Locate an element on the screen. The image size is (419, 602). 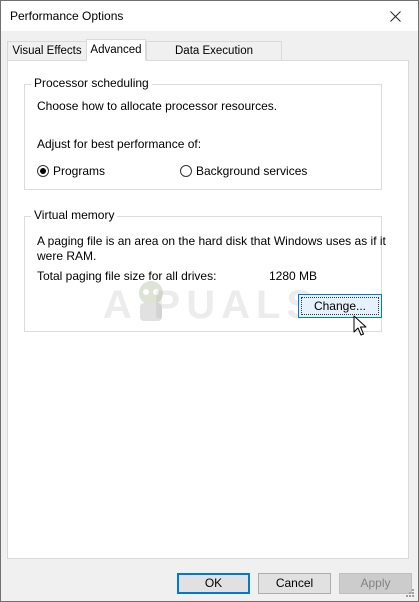
radio-background-services-circle is located at coordinates (186, 171).